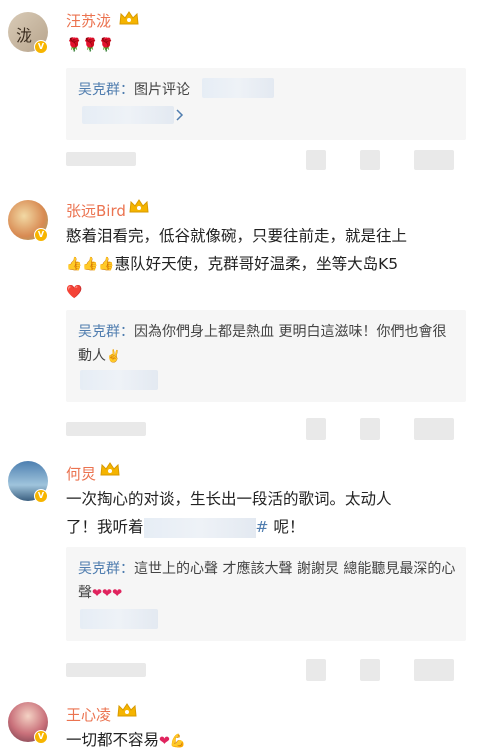  Describe the element at coordinates (96, 210) in the screenshot. I see `username: 张远Bird` at that location.